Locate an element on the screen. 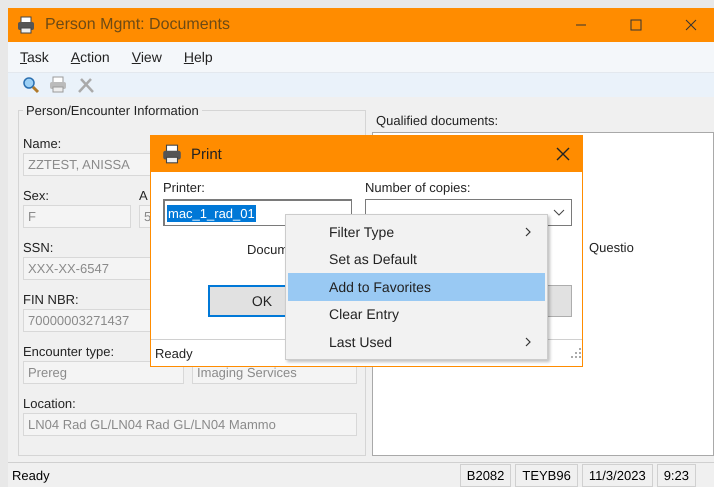  status-panel: TEYB96 is located at coordinates (546, 475).